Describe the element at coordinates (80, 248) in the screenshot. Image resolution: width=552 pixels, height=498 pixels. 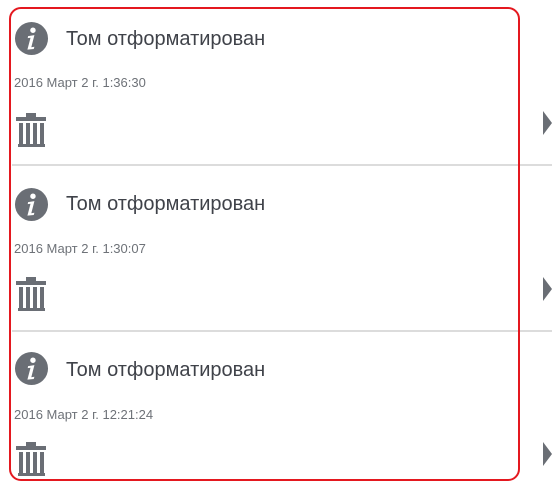
I see `event-timestamp: 2016 Март 2 г. 1:30:07` at that location.